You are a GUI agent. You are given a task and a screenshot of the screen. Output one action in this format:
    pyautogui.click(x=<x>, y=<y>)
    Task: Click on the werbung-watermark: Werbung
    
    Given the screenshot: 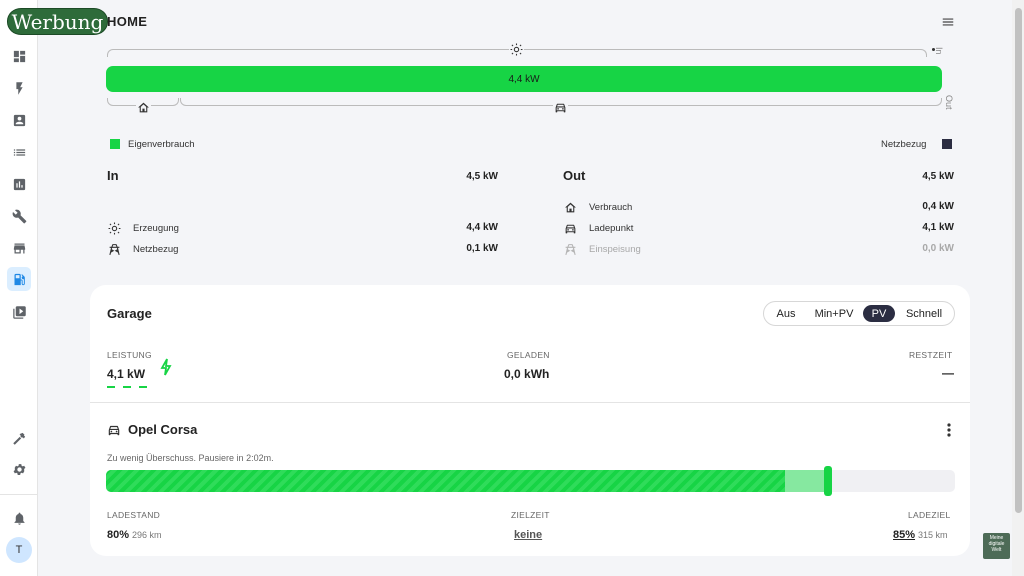 What is the action you would take?
    pyautogui.click(x=57, y=21)
    